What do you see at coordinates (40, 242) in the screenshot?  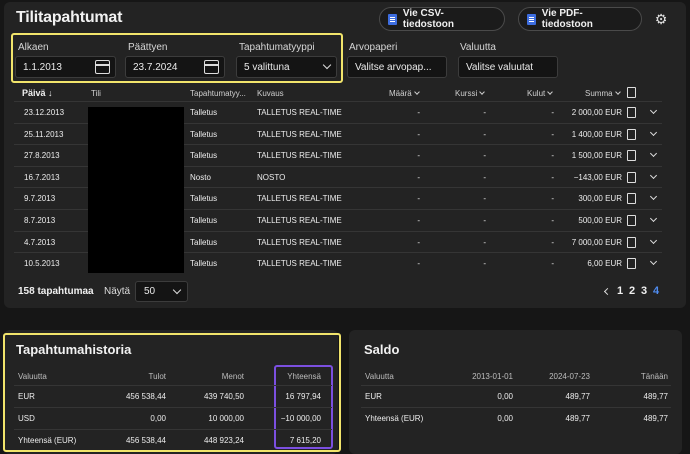 I see `cell-date: 4.7.2013` at bounding box center [40, 242].